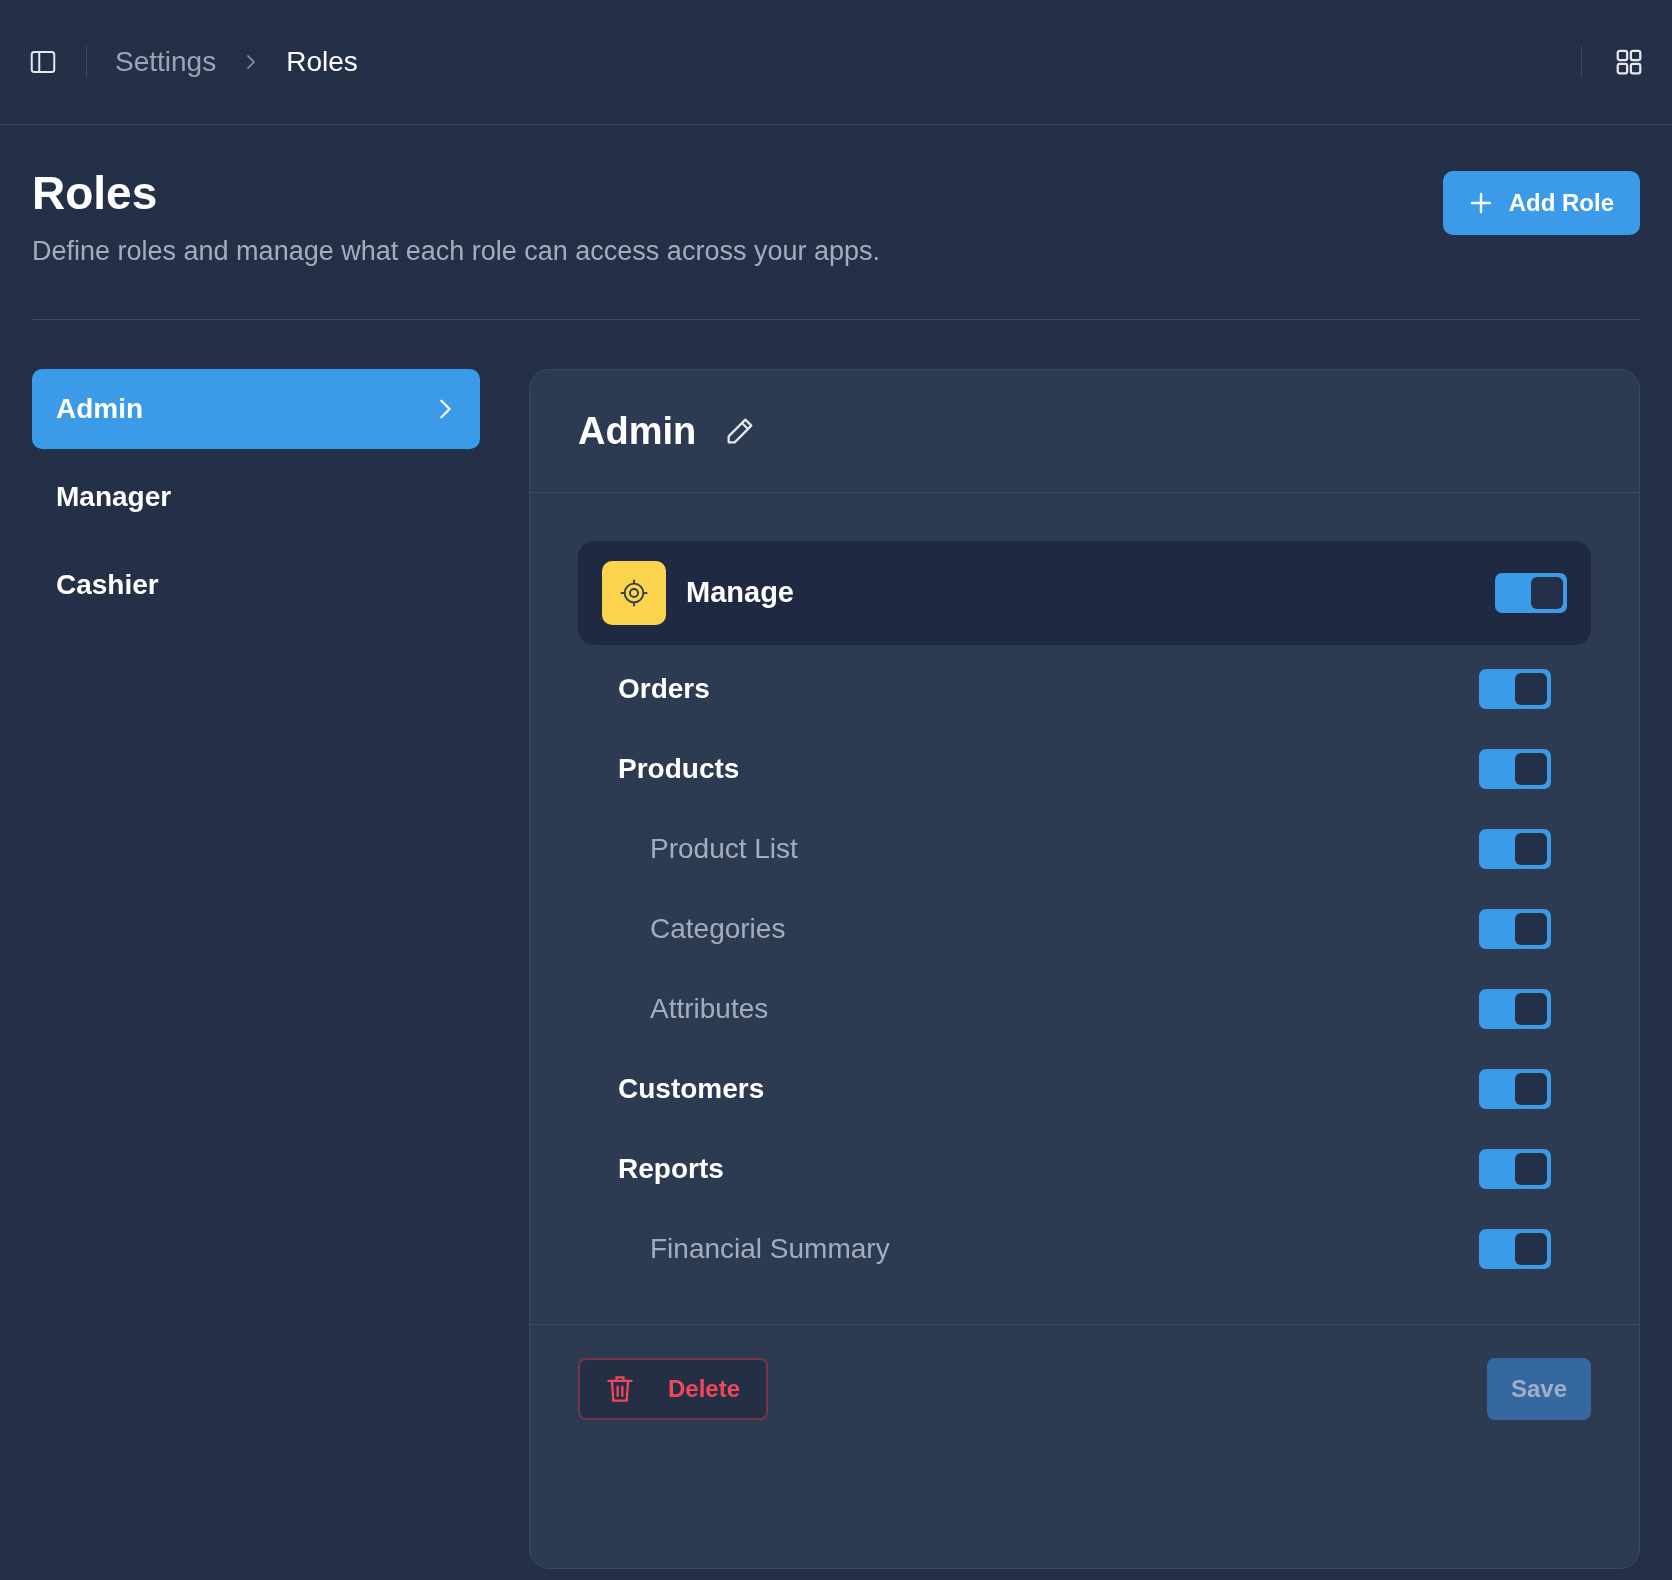 The width and height of the screenshot is (1672, 1580). What do you see at coordinates (256, 409) in the screenshot?
I see `role-item: Admin` at bounding box center [256, 409].